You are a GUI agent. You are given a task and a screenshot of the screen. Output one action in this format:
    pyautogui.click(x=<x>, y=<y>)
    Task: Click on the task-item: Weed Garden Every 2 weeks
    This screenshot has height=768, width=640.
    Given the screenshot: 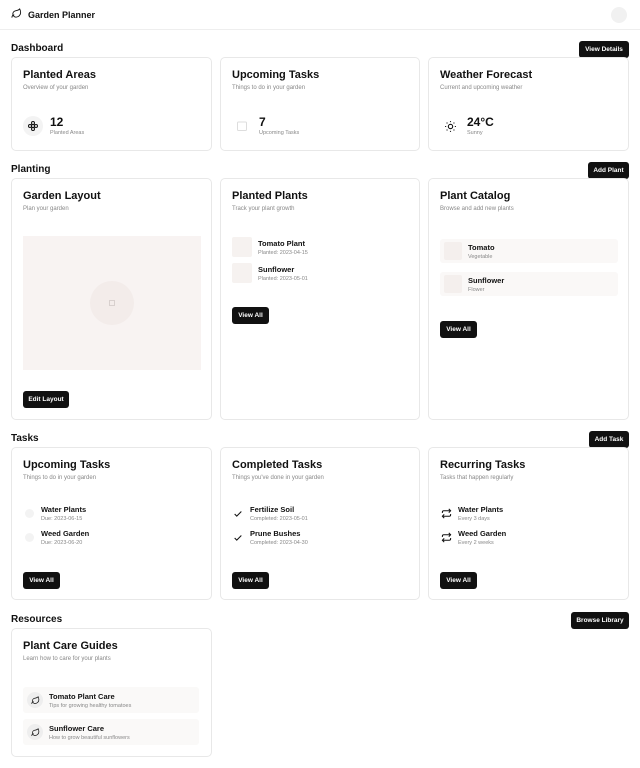 What is the action you would take?
    pyautogui.click(x=473, y=537)
    